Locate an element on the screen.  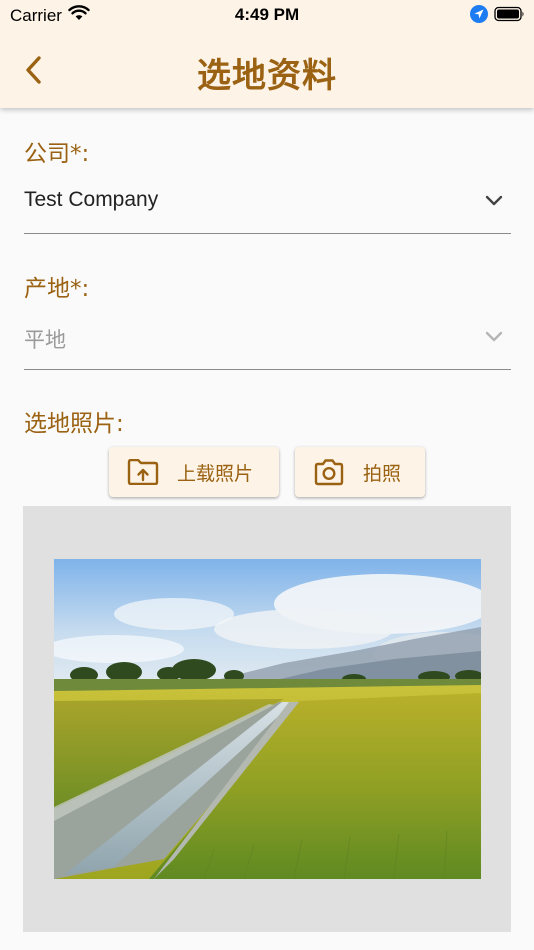
photos-label: 选地照片: is located at coordinates (74, 424).